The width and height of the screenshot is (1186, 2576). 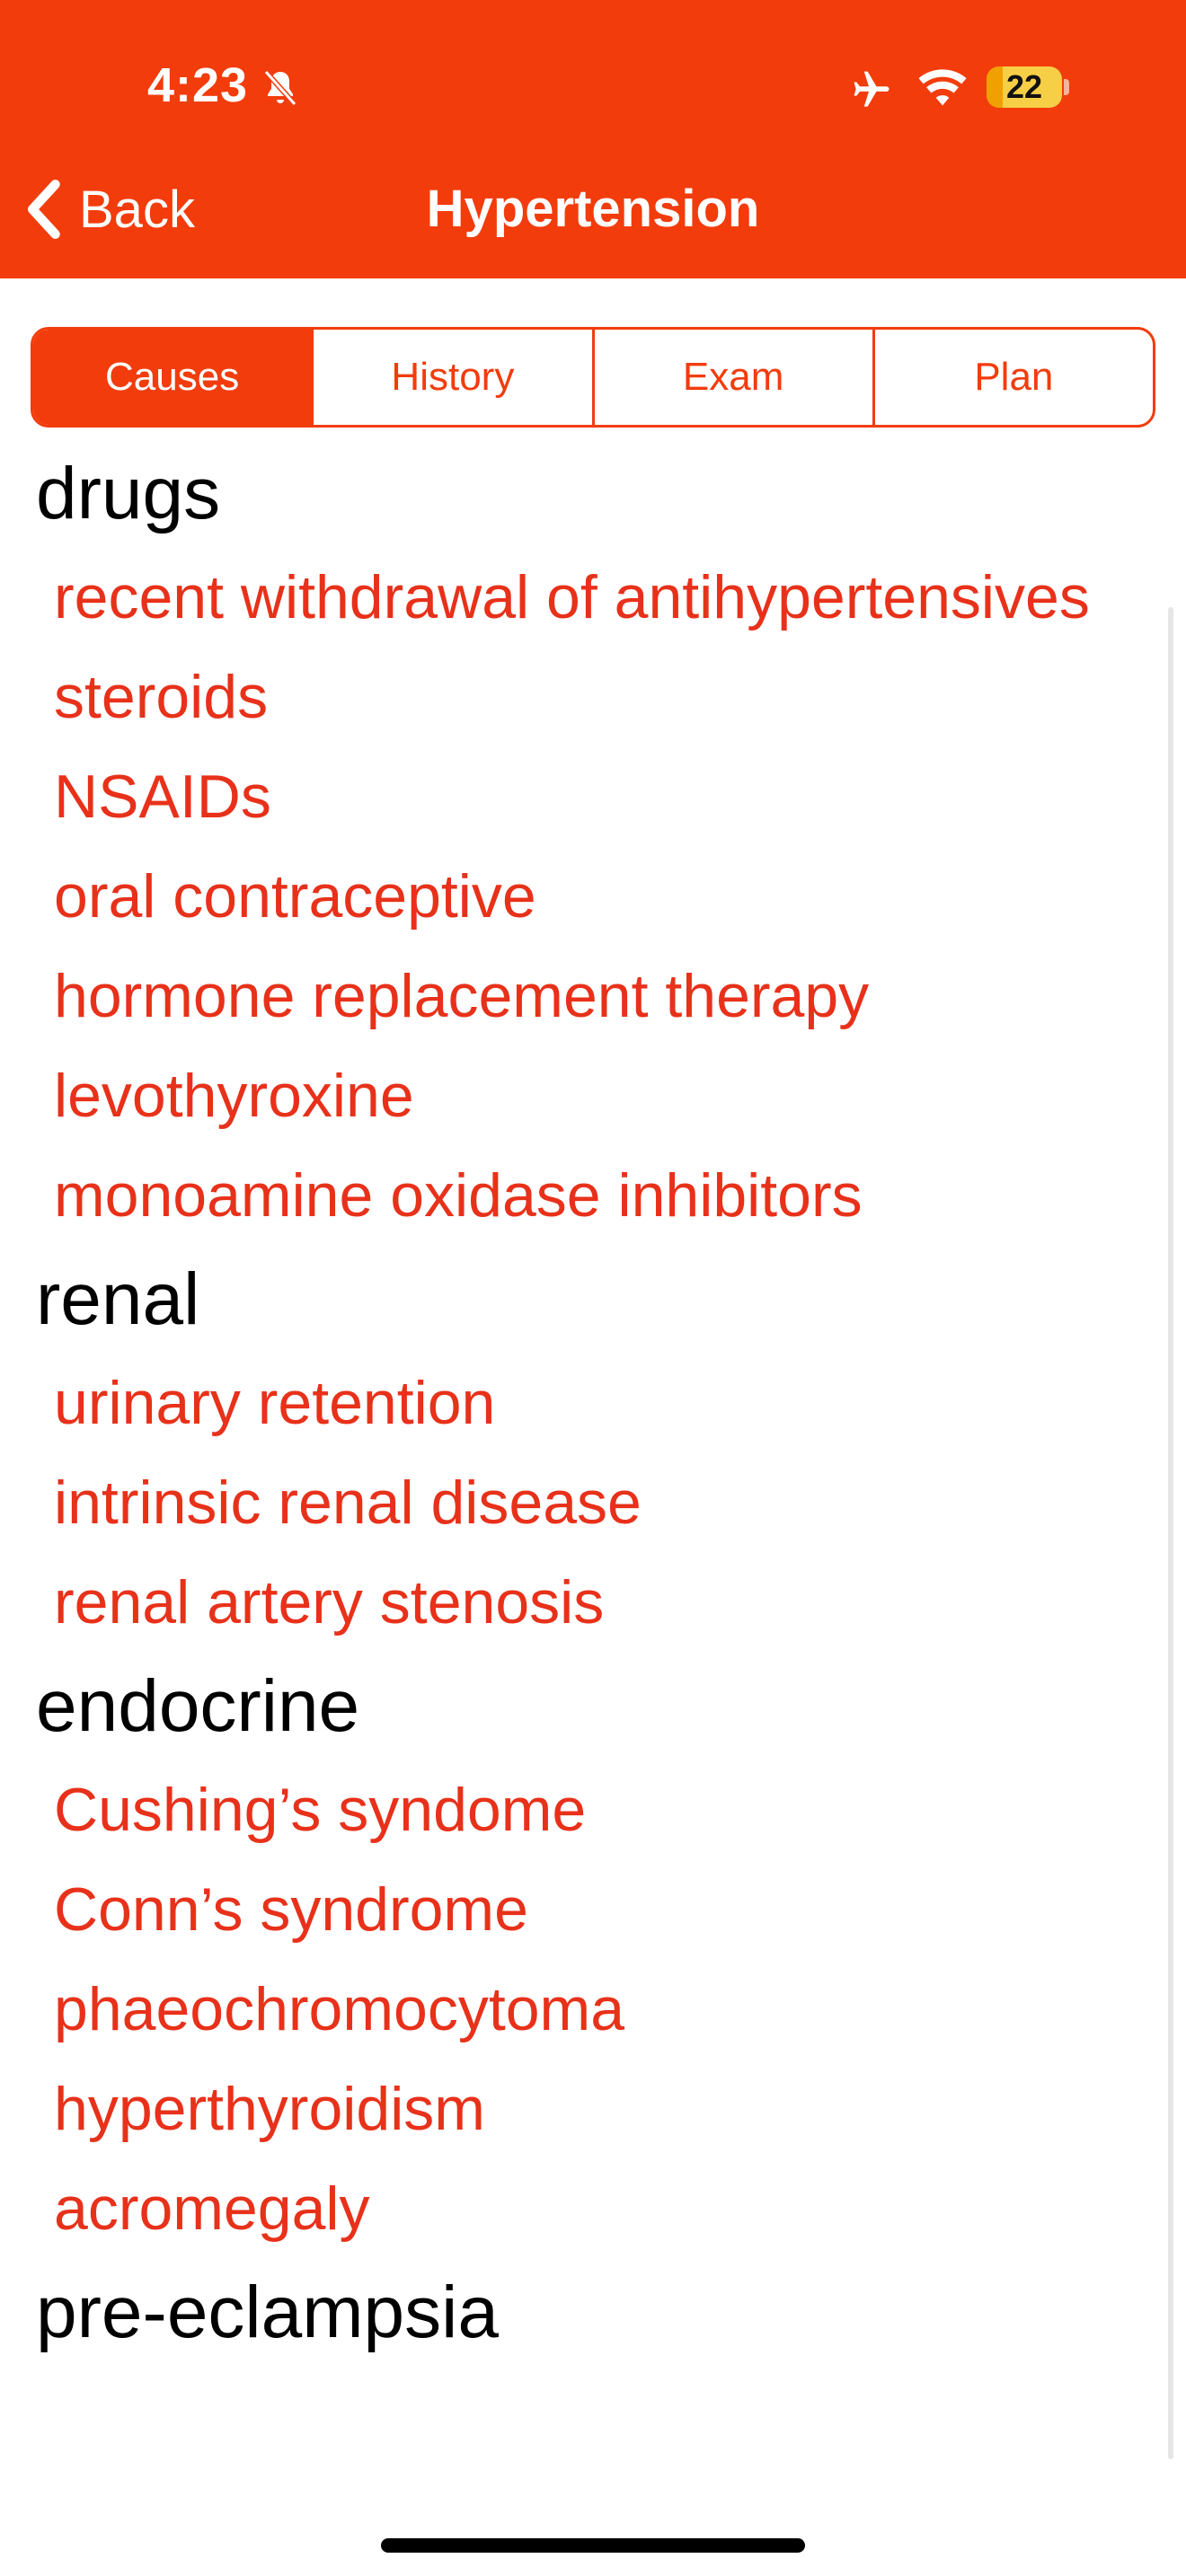 What do you see at coordinates (451, 377) in the screenshot?
I see `tab-history: History` at bounding box center [451, 377].